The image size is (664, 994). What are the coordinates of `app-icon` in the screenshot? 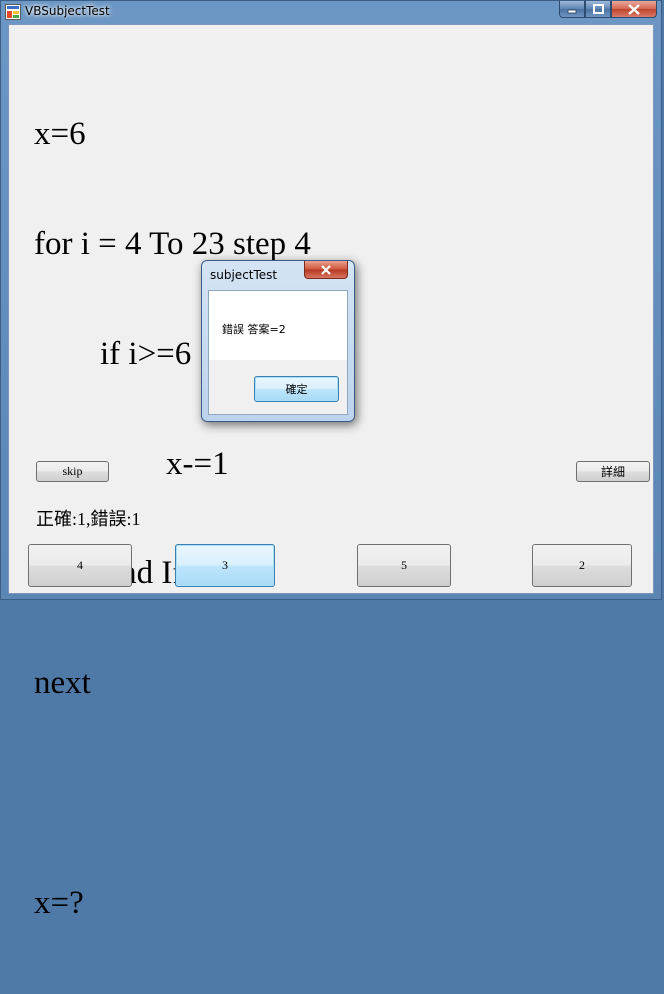 It's located at (13, 12).